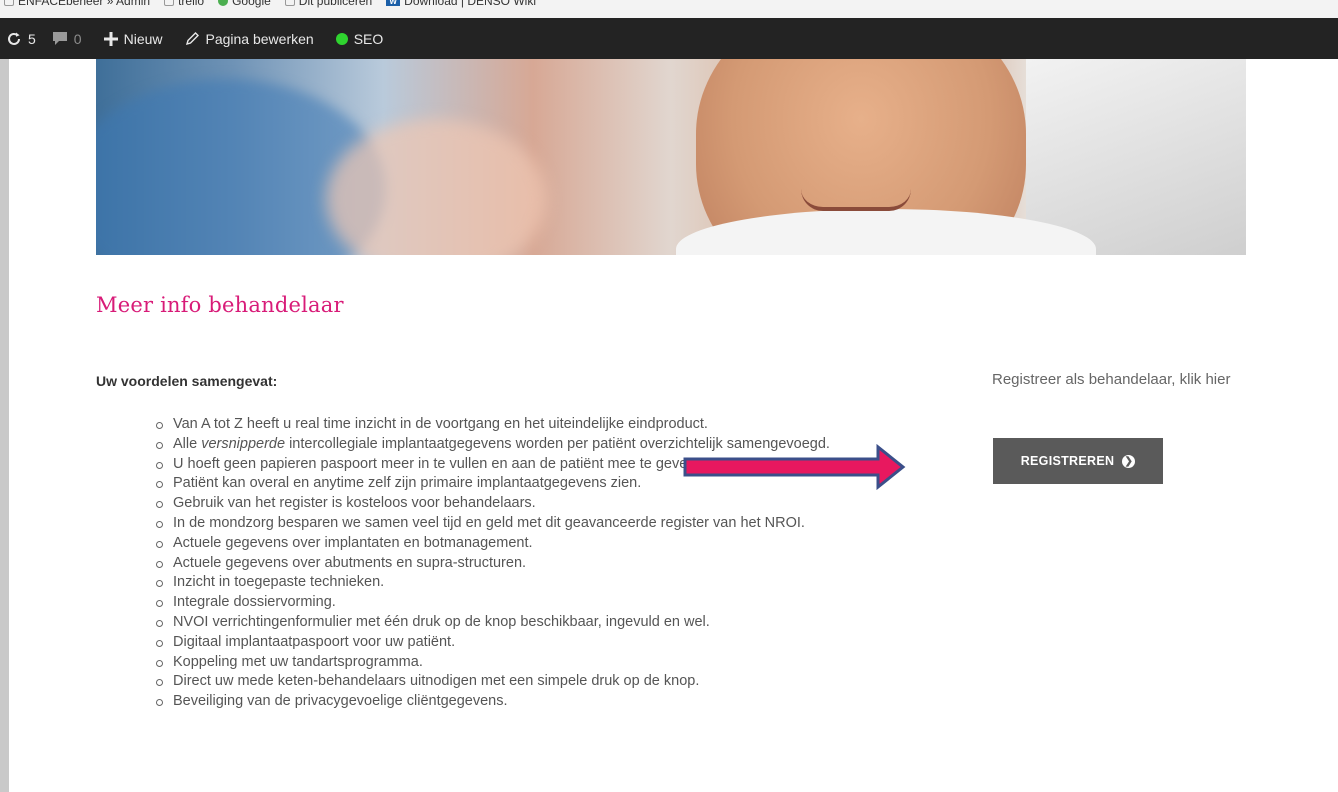 The height and width of the screenshot is (792, 1338). I want to click on benefits-heading: Uw voordelen samengevat:, so click(187, 381).